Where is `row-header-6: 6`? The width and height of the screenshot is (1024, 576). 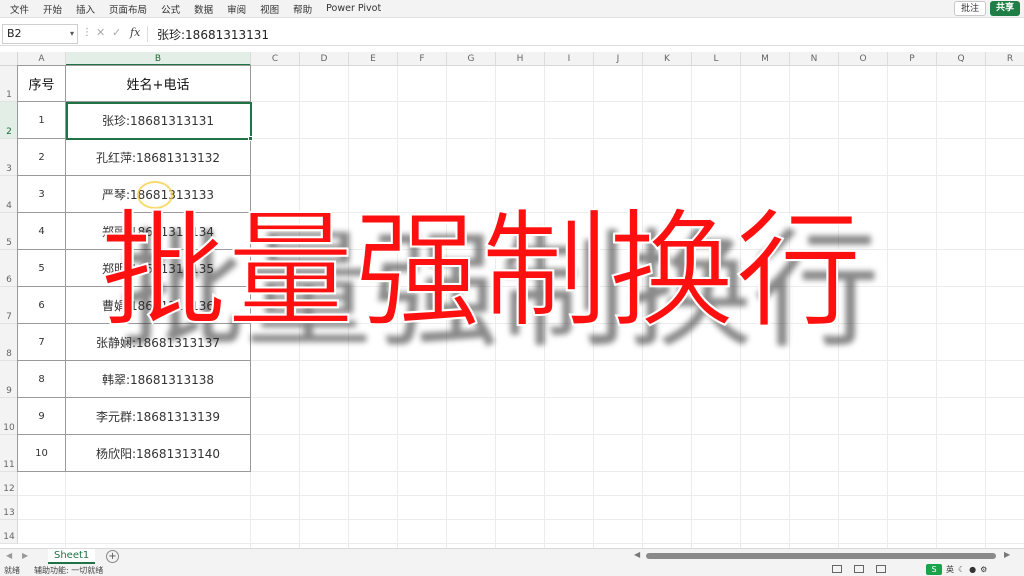 row-header-6: 6 is located at coordinates (9, 268).